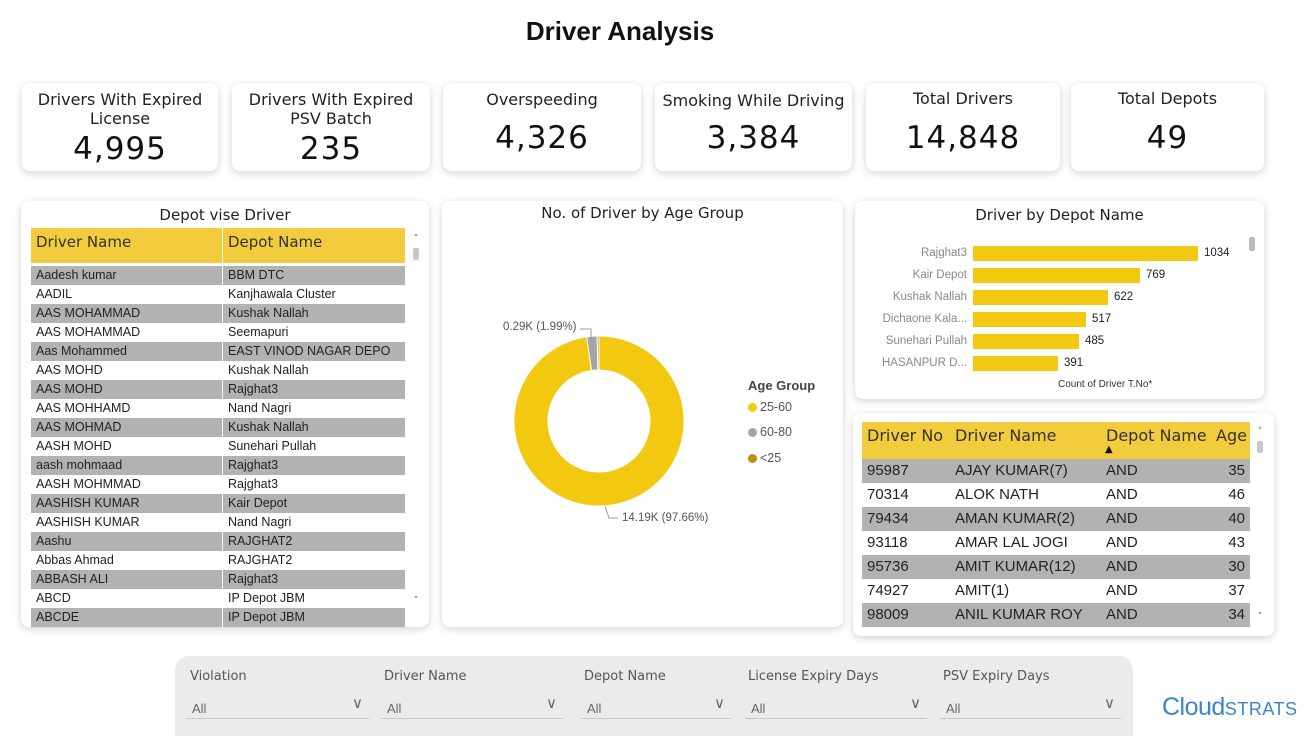  What do you see at coordinates (218, 522) in the screenshot?
I see `table-row: AASHISH KUMAR Nand Nagri` at bounding box center [218, 522].